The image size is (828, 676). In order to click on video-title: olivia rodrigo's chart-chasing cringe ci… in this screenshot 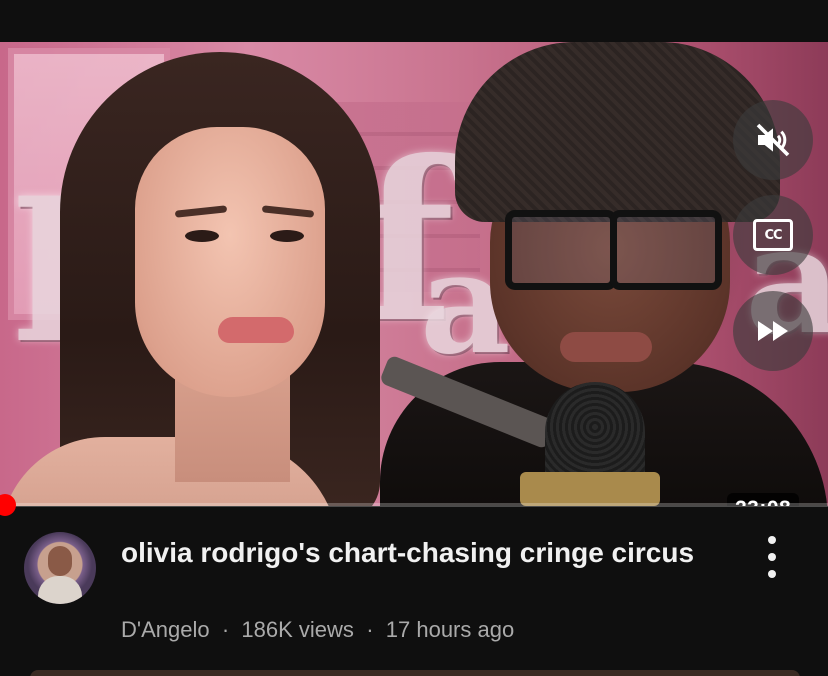, I will do `click(416, 552)`.